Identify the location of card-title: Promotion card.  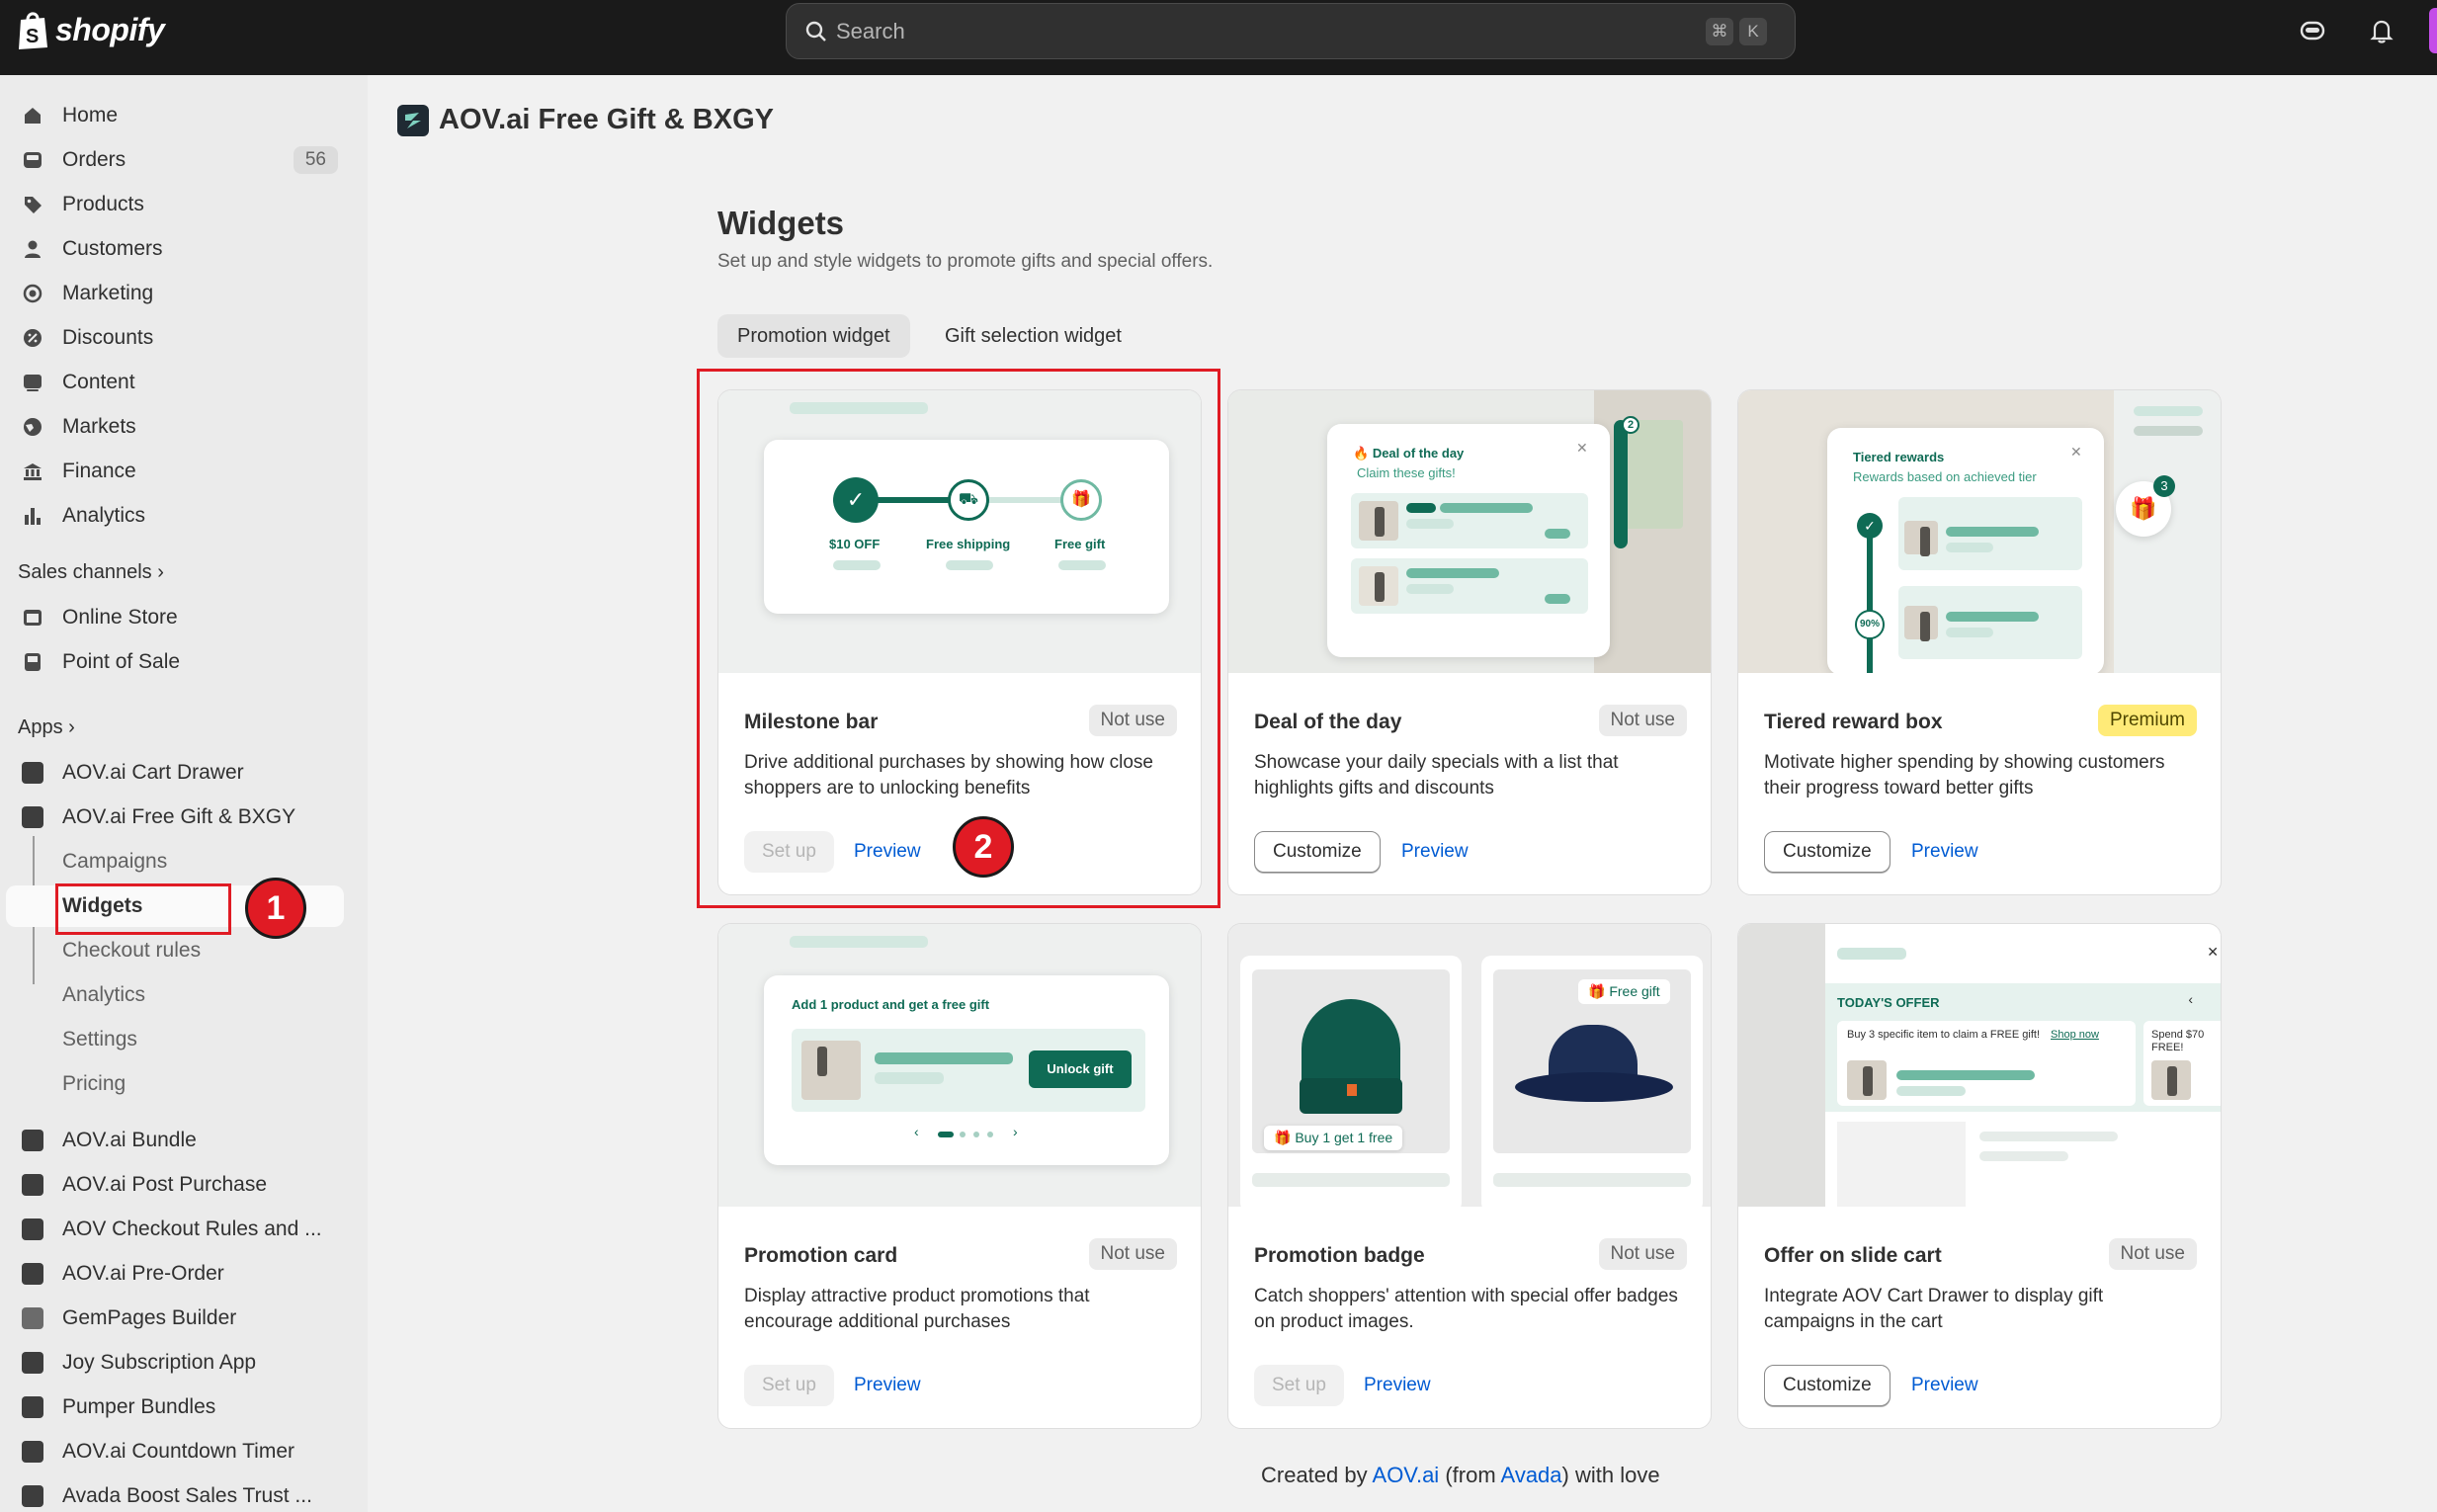
(821, 1255).